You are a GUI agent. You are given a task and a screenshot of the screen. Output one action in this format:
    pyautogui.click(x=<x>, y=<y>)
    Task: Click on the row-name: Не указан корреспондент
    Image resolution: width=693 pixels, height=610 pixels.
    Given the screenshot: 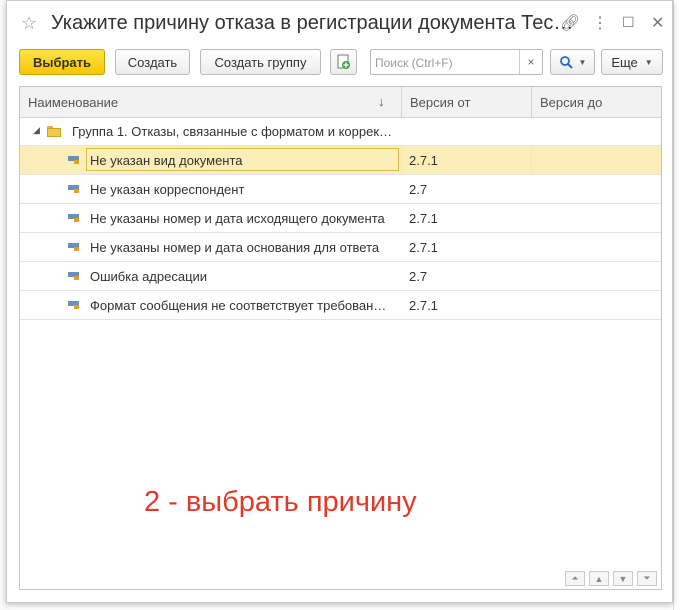 What is the action you would take?
    pyautogui.click(x=167, y=189)
    